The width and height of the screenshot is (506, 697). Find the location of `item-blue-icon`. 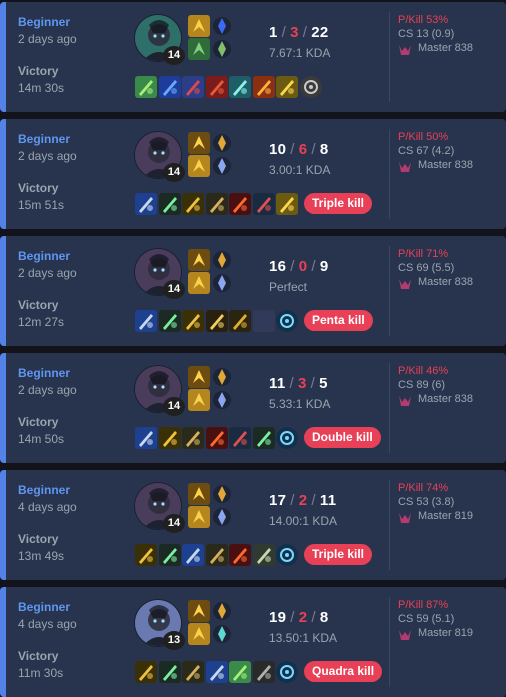

item-blue-icon is located at coordinates (170, 87).